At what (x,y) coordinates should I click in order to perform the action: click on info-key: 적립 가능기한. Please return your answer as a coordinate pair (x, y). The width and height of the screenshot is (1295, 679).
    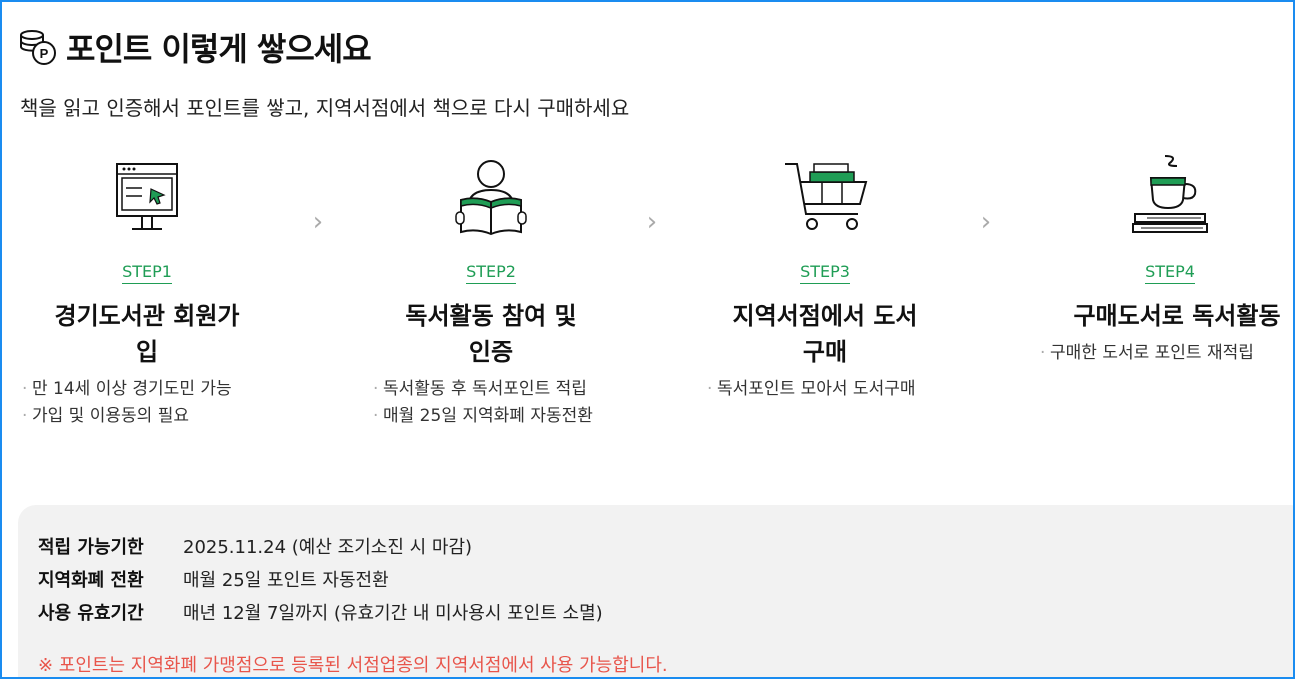
    Looking at the image, I should click on (91, 547).